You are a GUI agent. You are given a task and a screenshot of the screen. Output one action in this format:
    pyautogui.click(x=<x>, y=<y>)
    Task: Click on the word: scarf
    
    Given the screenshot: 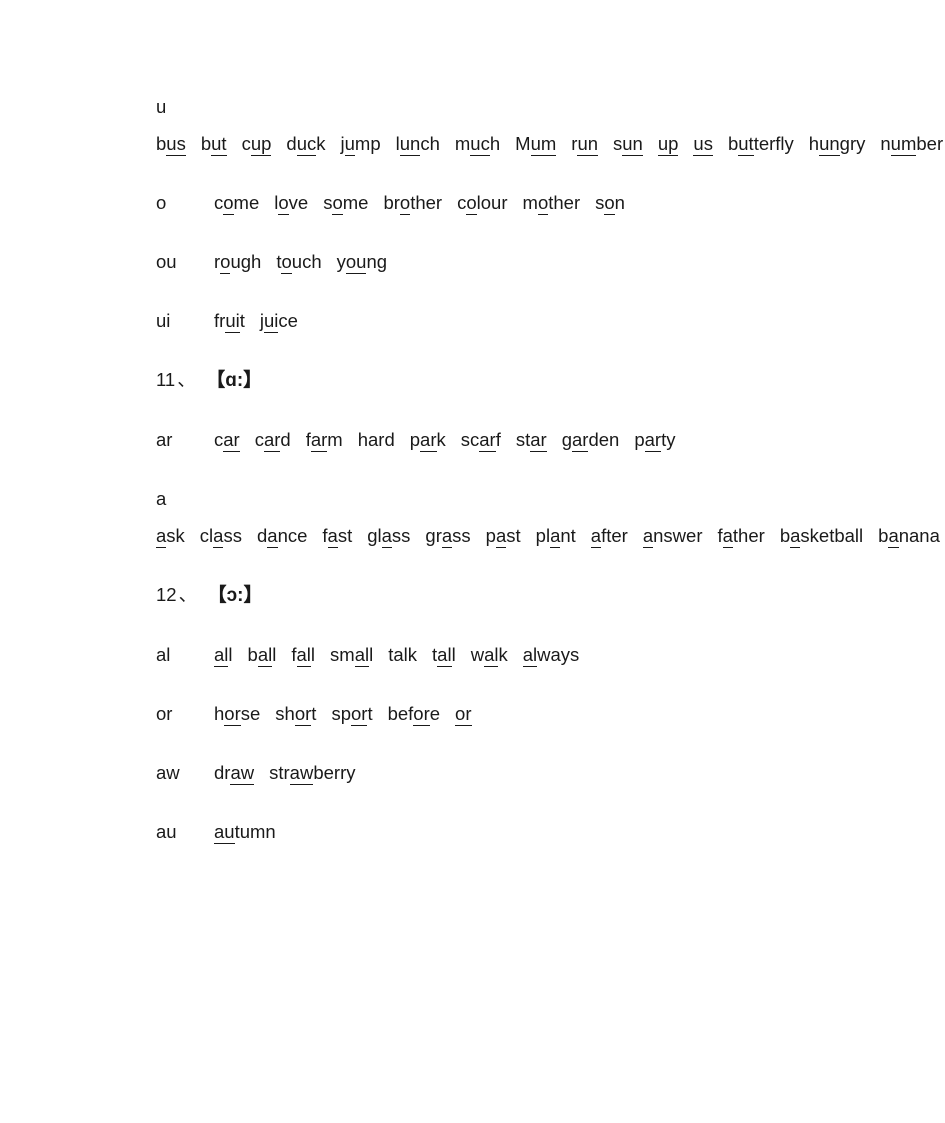 What is the action you would take?
    pyautogui.click(x=481, y=440)
    